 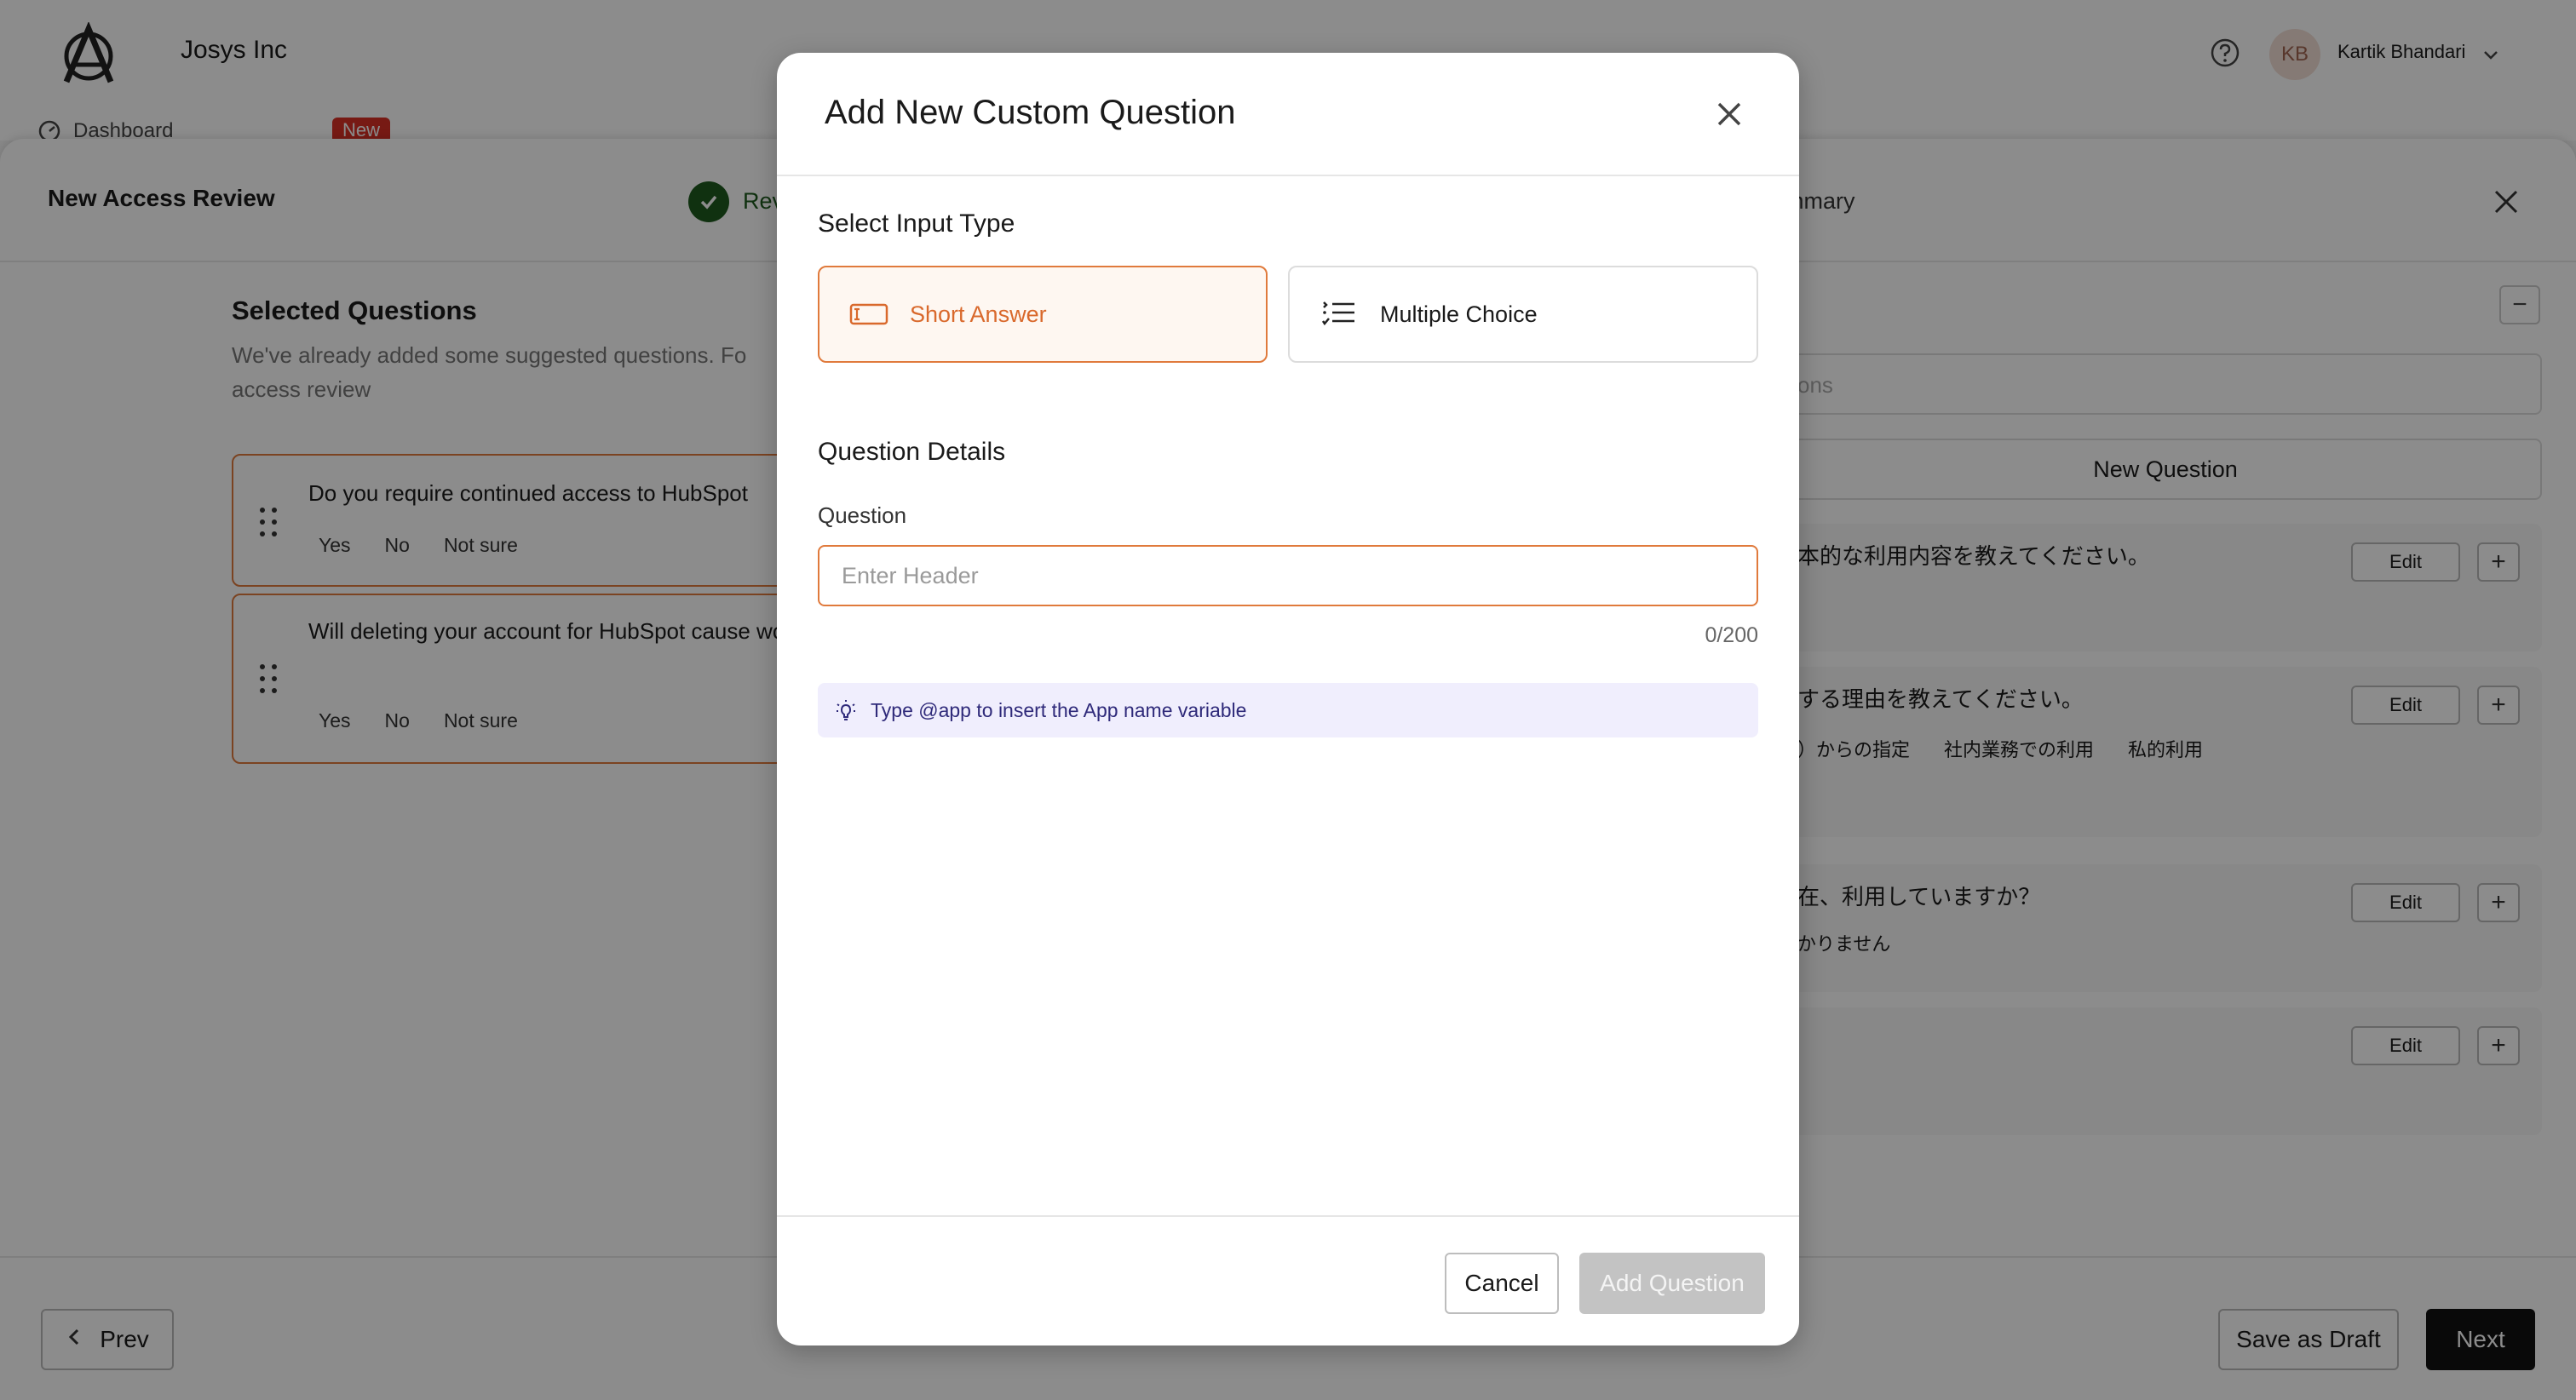 I want to click on modal-title: Add New Custom Question, so click(x=1031, y=112).